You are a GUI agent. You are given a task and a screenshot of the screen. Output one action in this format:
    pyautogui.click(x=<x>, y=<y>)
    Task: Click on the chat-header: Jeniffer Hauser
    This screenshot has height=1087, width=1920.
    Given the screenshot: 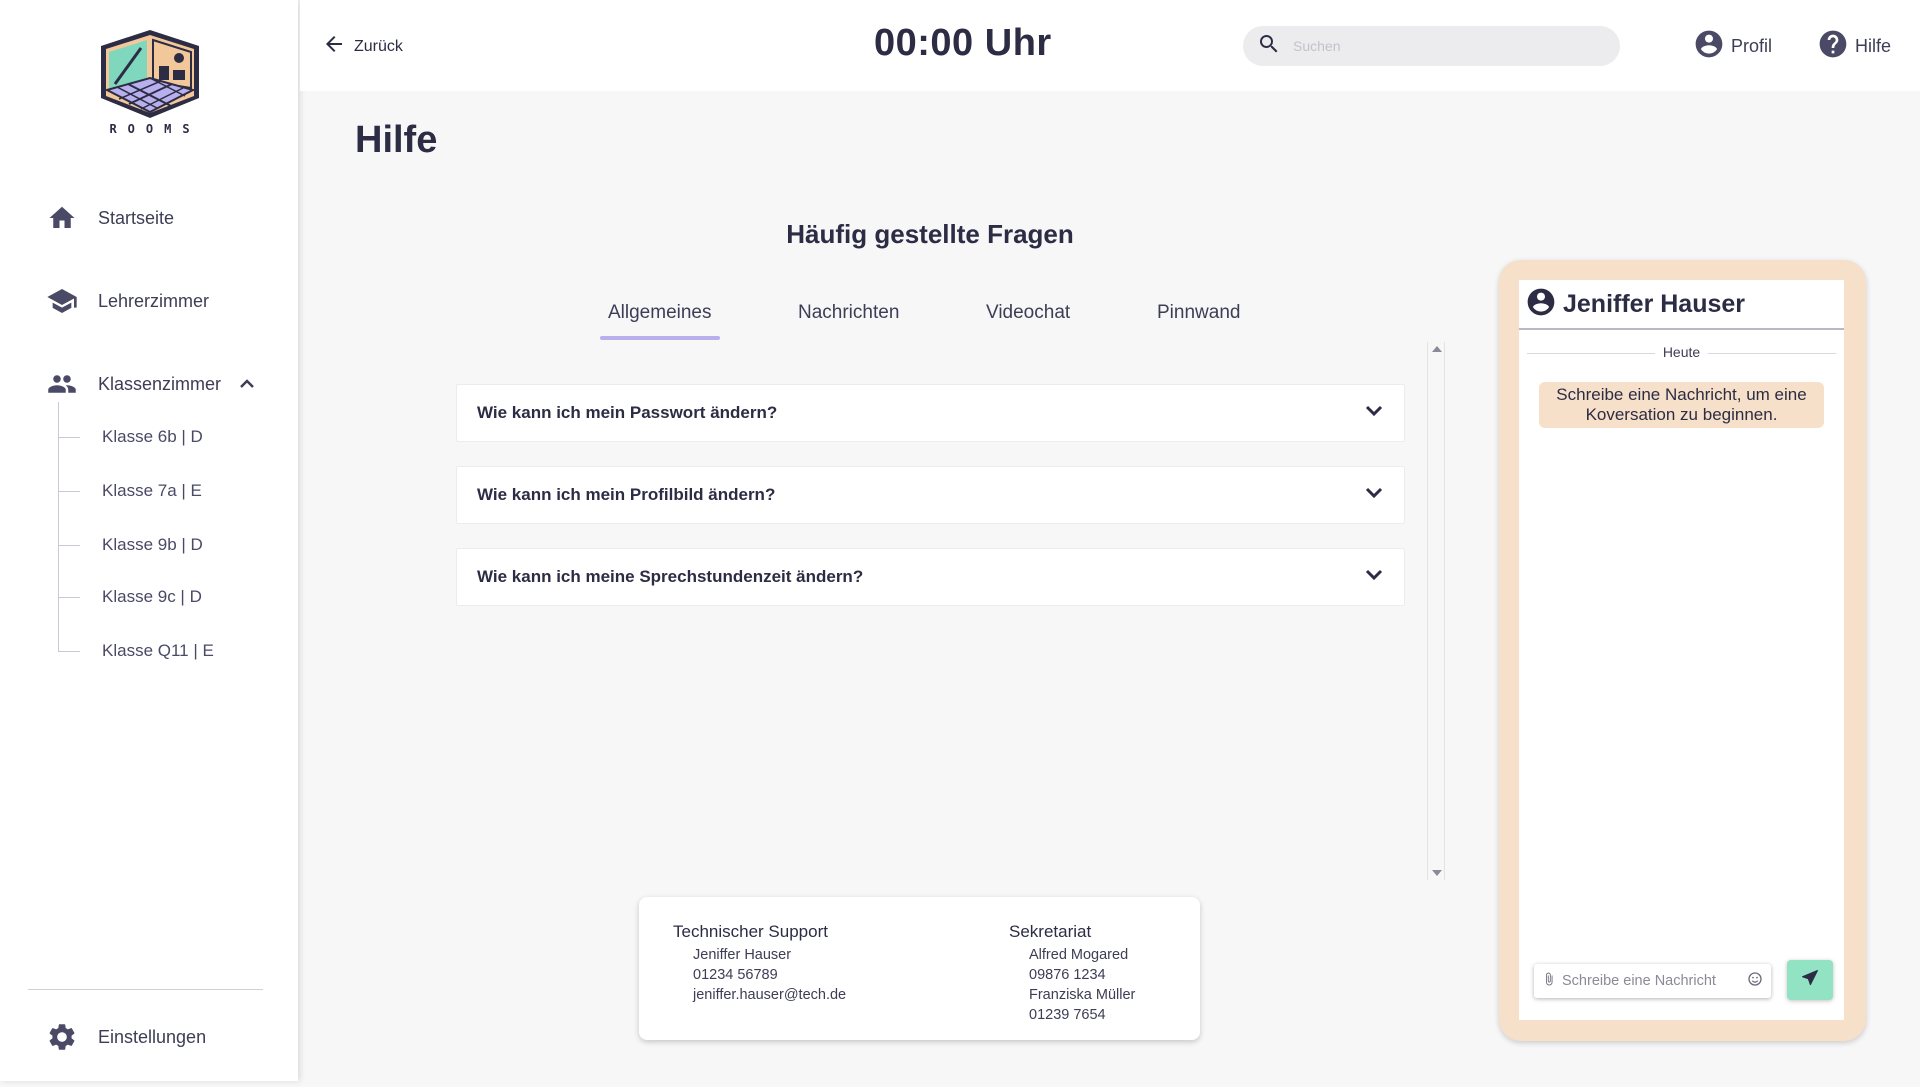 What is the action you would take?
    pyautogui.click(x=1681, y=305)
    